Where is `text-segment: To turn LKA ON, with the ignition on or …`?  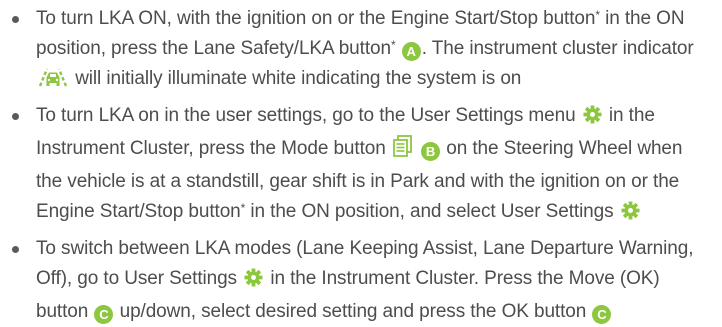
text-segment: To turn LKA ON, with the ignition on or … is located at coordinates (316, 18).